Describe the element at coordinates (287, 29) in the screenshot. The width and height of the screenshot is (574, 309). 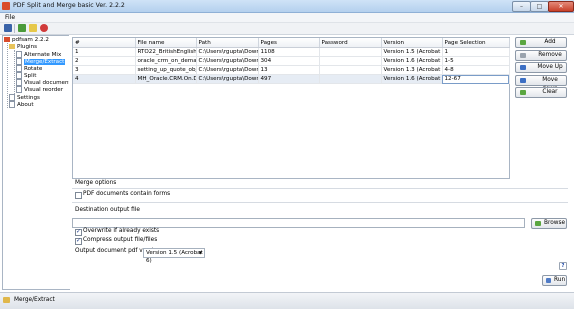
I see `toolbar` at that location.